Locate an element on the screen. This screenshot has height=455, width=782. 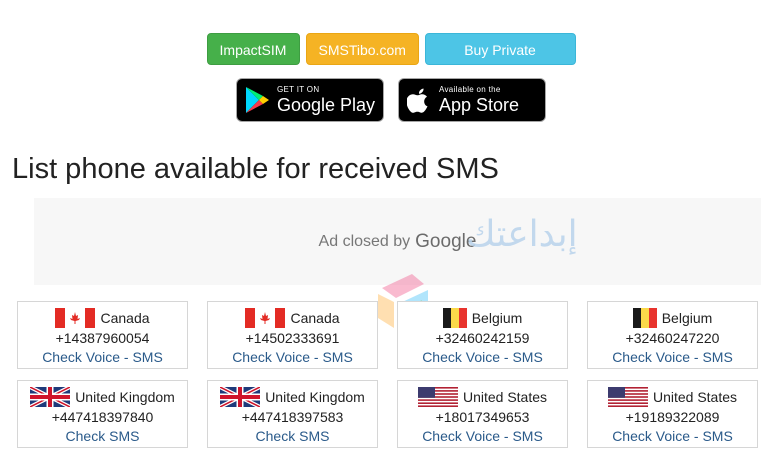
phone-card: Belgium +32460247220 Check Voice - SMS is located at coordinates (672, 335).